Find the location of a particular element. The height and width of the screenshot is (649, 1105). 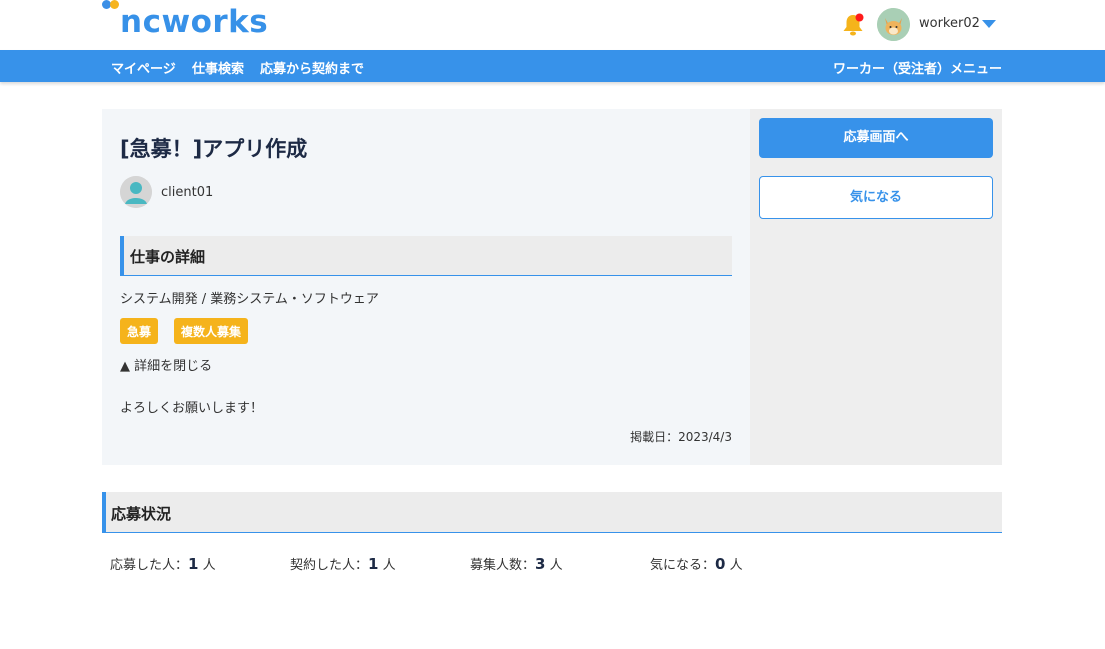

stat-favorite: 気になる：0 人 is located at coordinates (696, 564).